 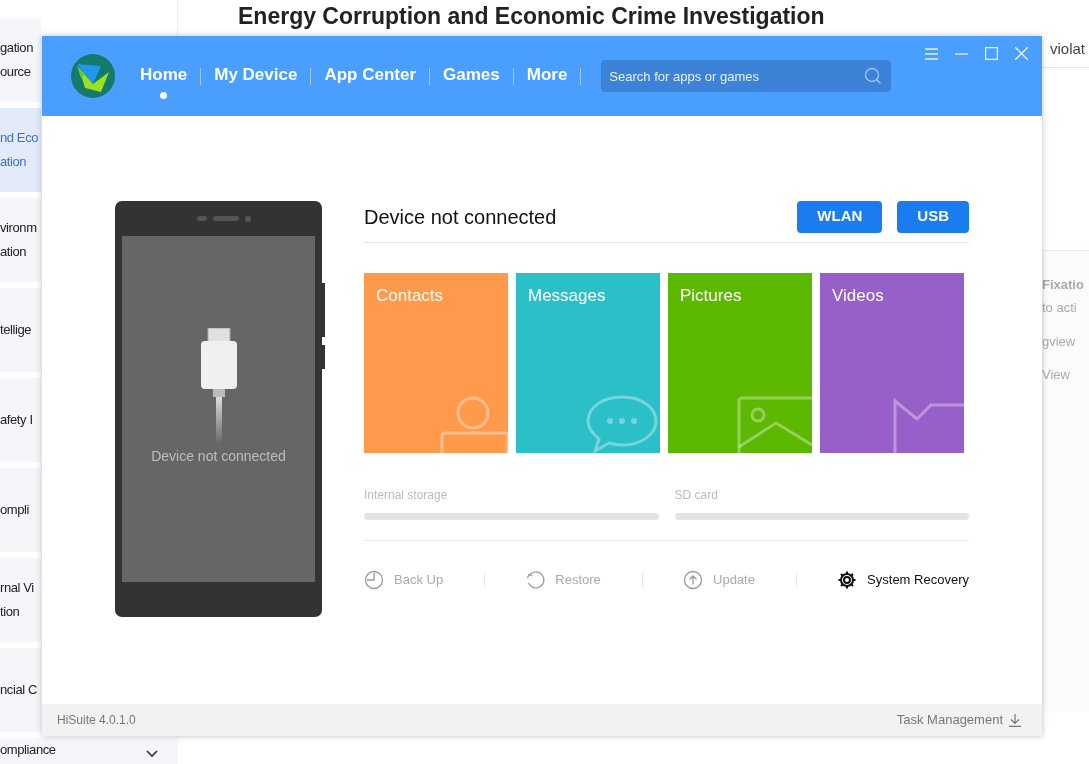 What do you see at coordinates (1060, 308) in the screenshot?
I see `panel-text: to acti` at bounding box center [1060, 308].